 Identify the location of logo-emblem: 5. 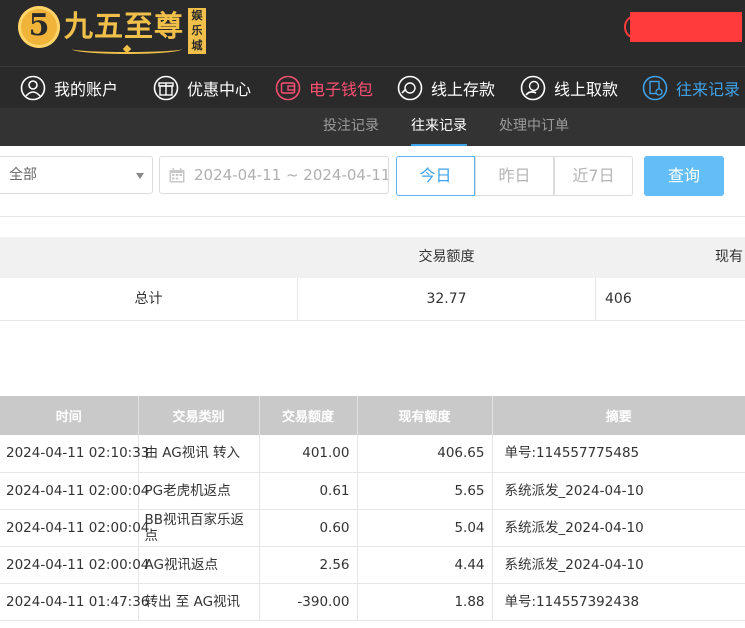
(39, 27).